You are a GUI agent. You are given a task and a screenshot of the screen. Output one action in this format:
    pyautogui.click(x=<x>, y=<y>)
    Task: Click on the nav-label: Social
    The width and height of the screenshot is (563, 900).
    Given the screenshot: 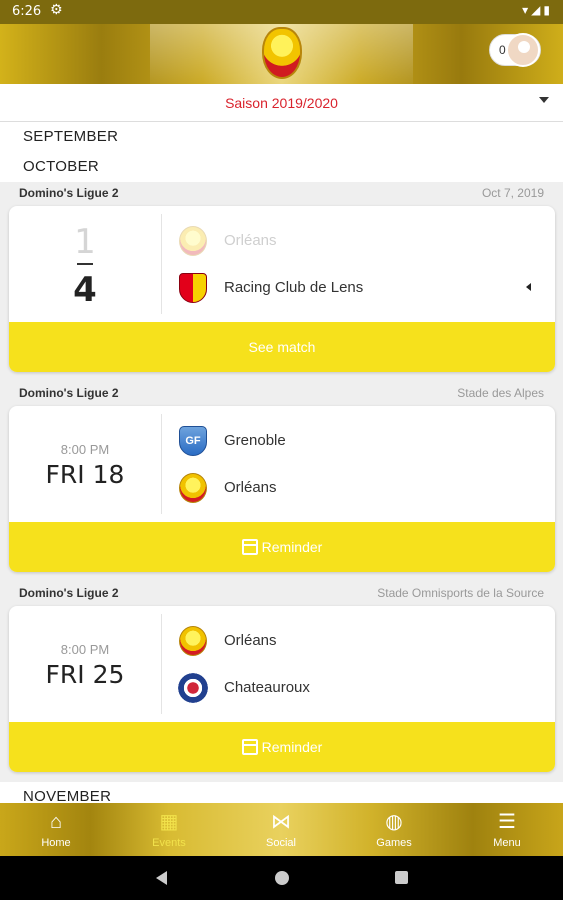 What is the action you would take?
    pyautogui.click(x=281, y=843)
    